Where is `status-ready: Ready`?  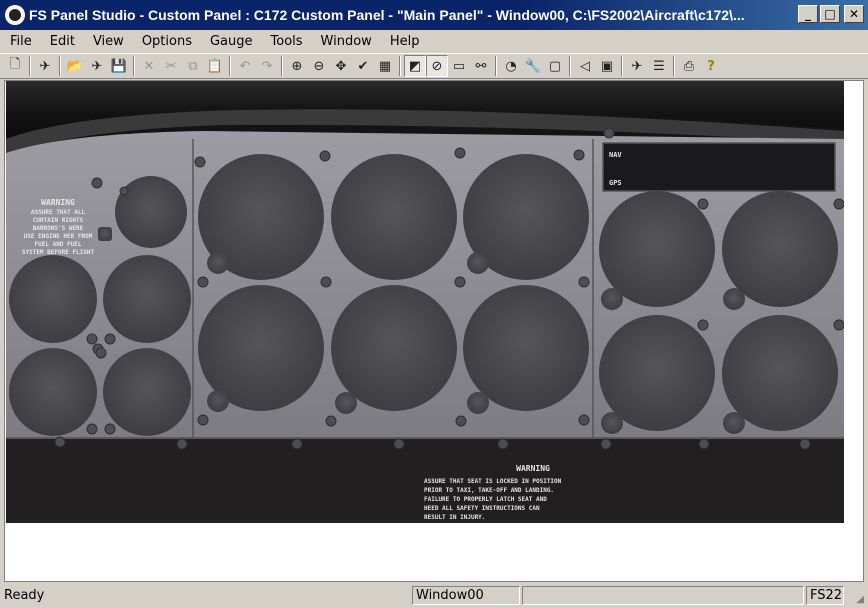 status-ready: Ready is located at coordinates (24, 595).